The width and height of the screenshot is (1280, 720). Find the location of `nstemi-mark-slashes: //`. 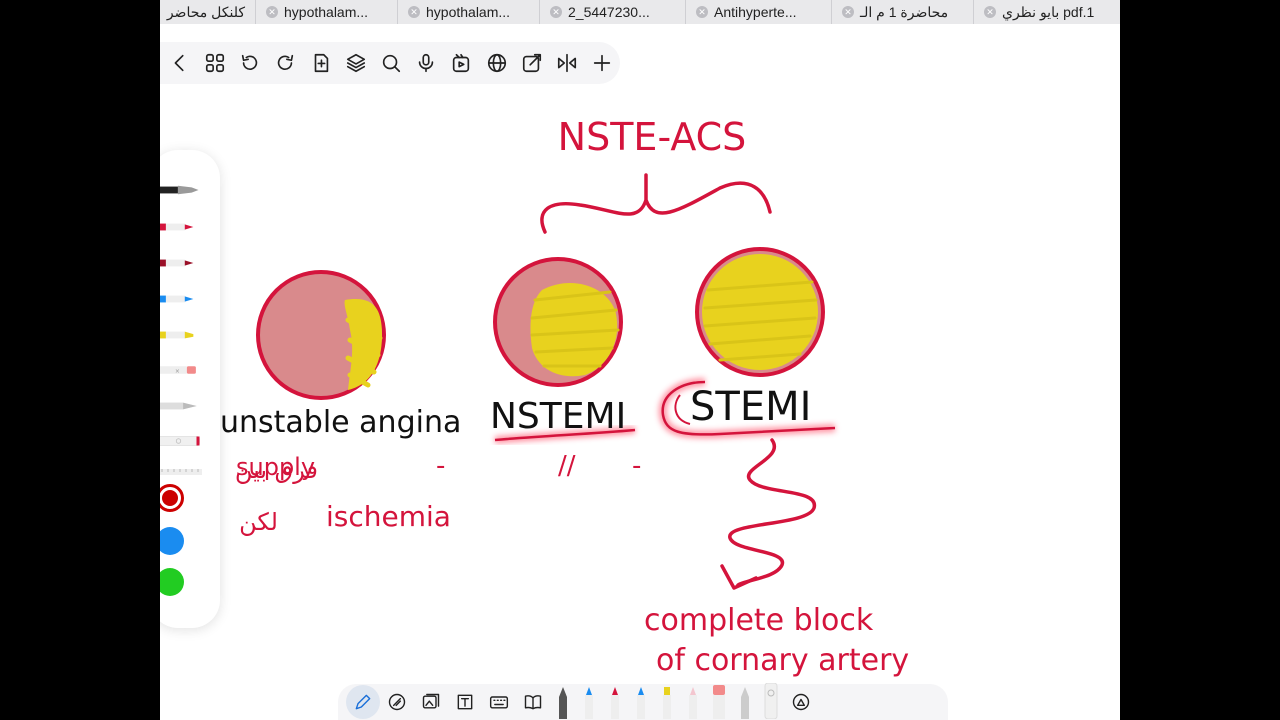

nstemi-mark-slashes: // is located at coordinates (567, 466).